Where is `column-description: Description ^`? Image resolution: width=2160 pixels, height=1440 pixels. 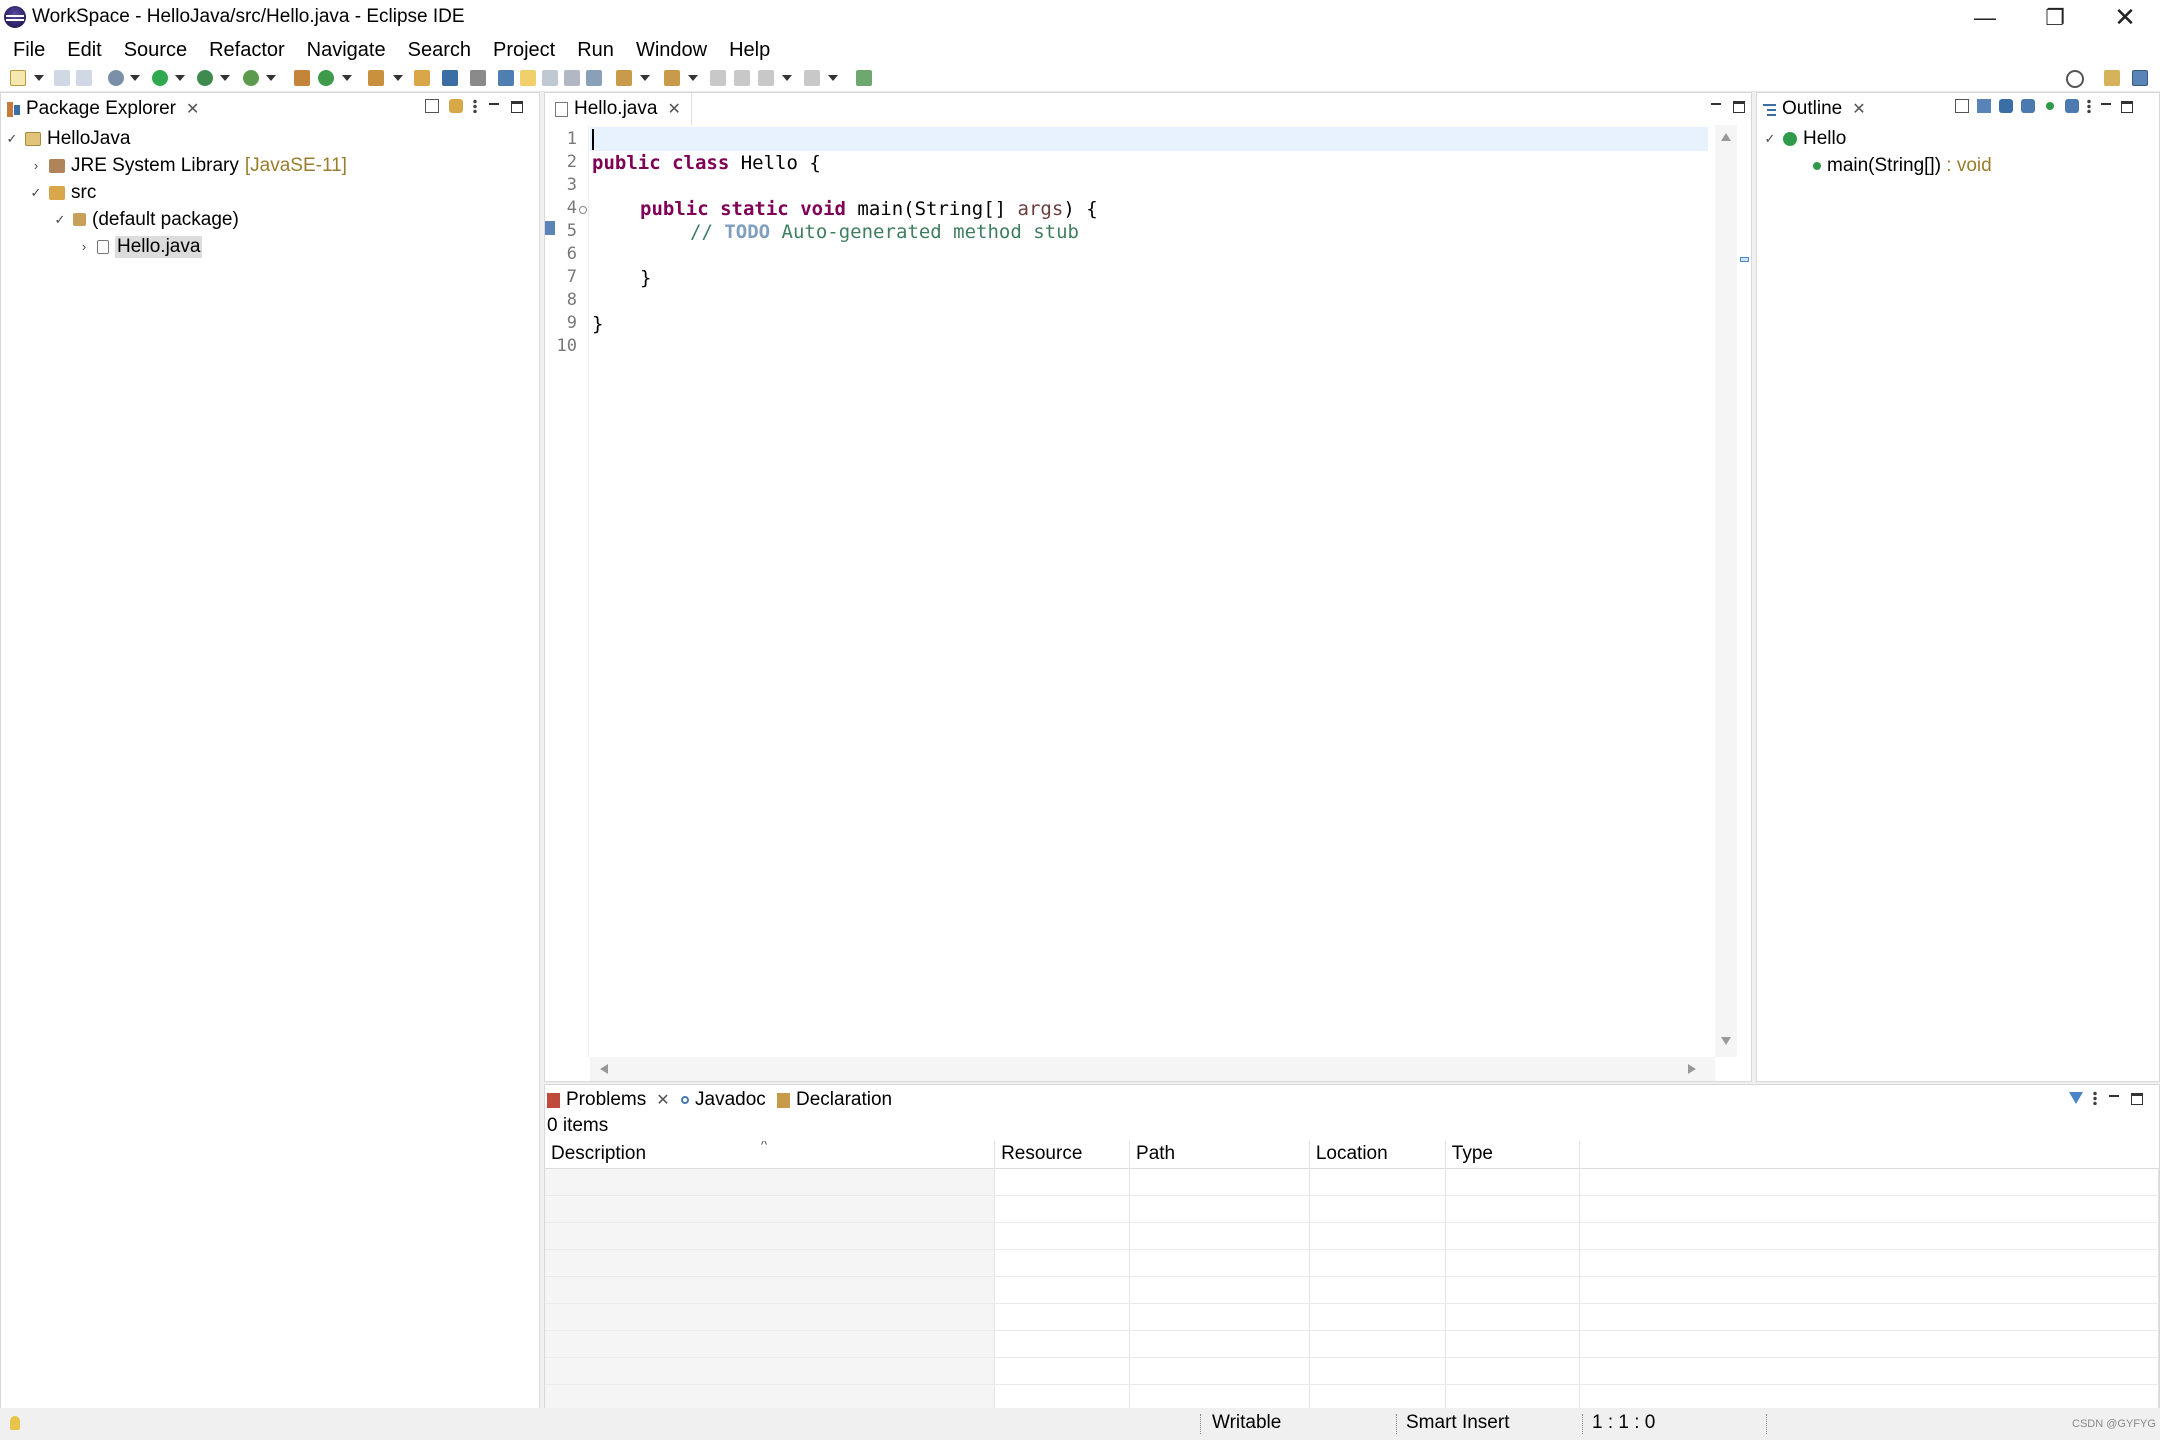
column-description: Description ^ is located at coordinates (770, 1154).